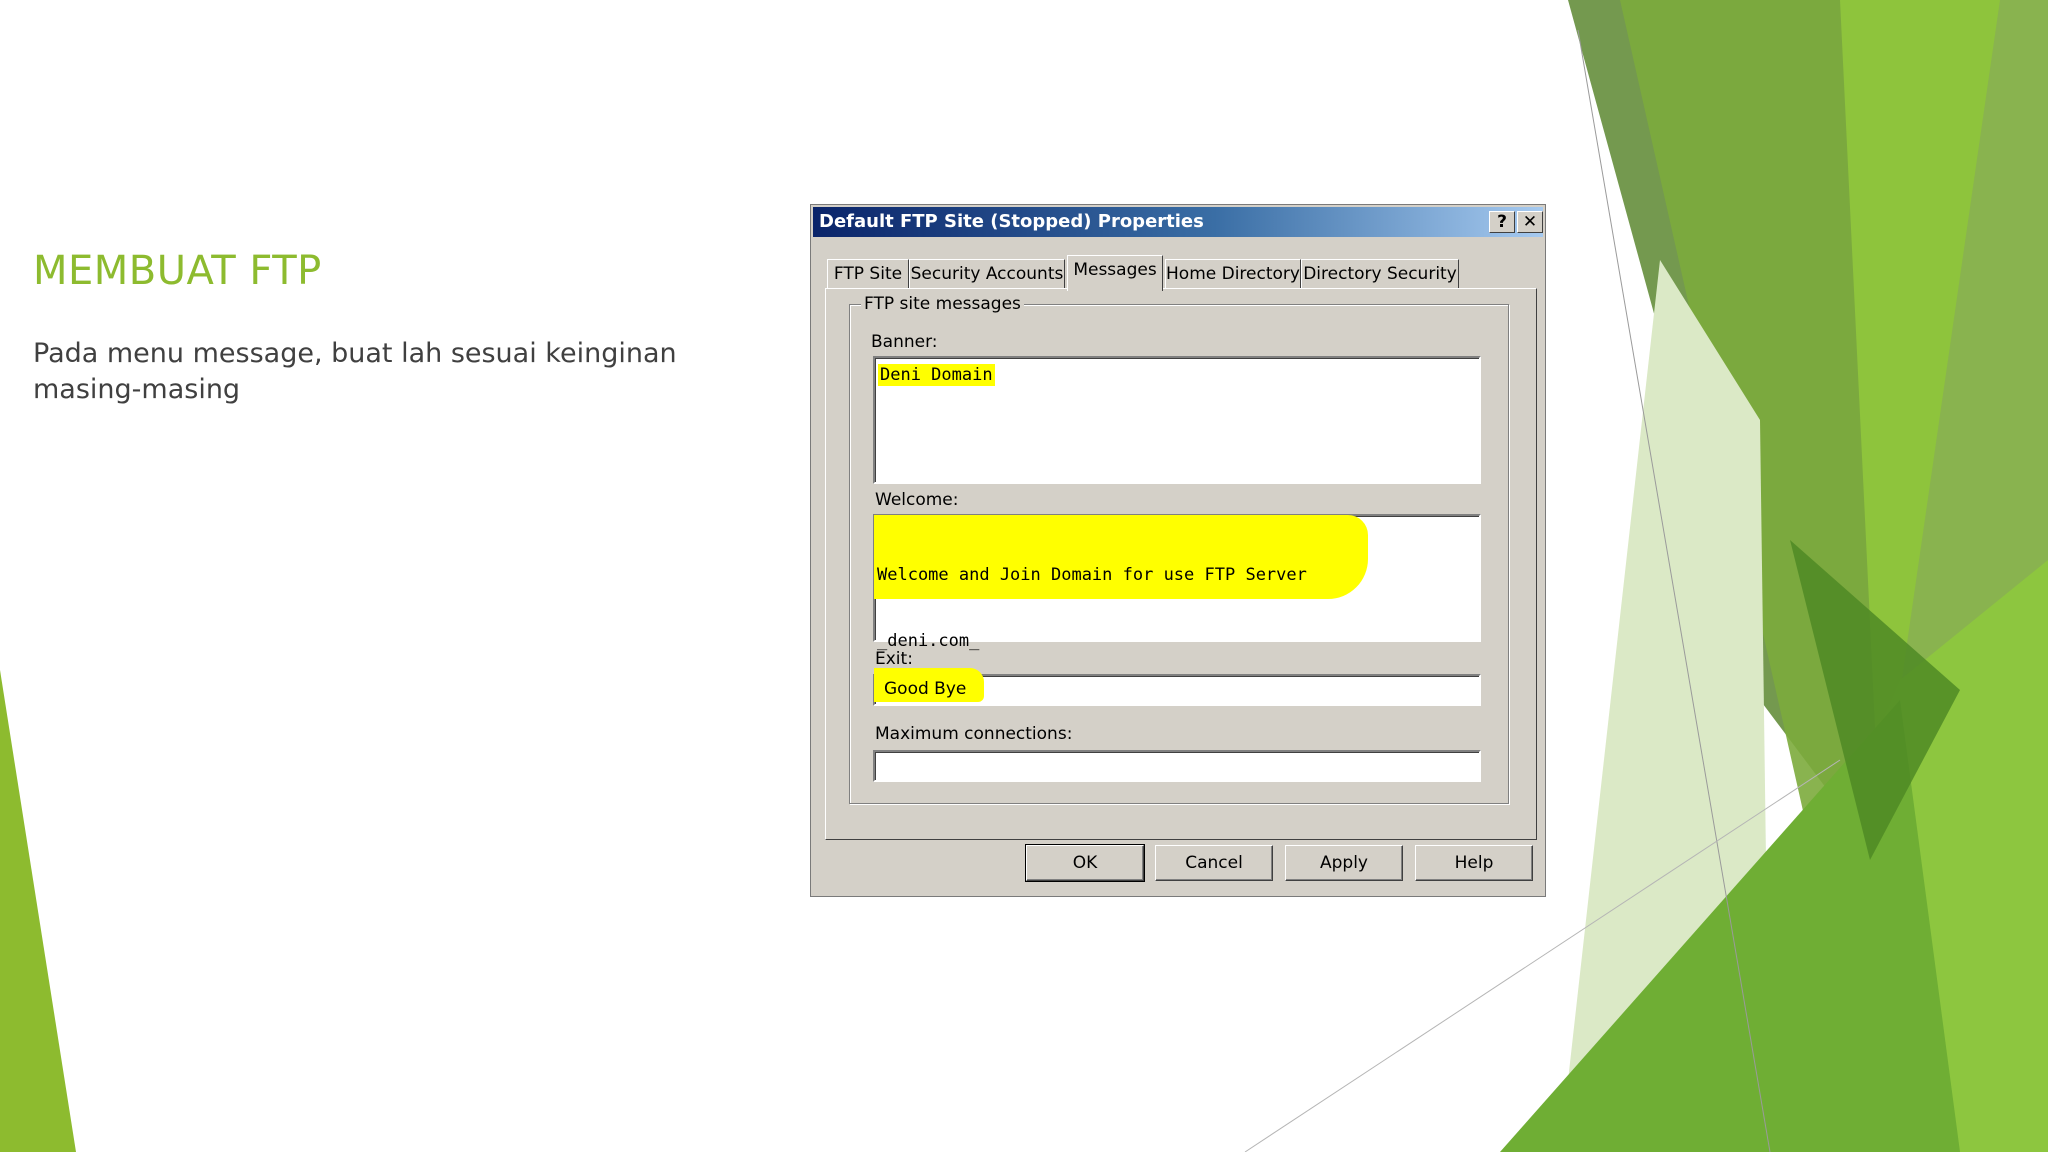 The height and width of the screenshot is (1152, 2048). I want to click on banner-label: Banner:, so click(904, 342).